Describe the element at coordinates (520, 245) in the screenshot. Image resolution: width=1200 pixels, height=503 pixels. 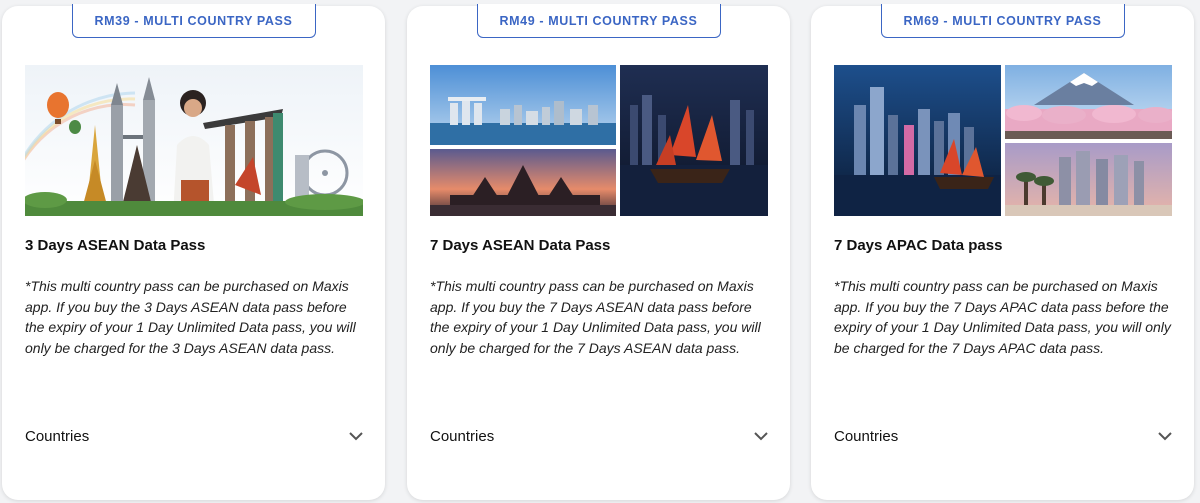
I see `pass-title: 7 Days ASEAN Data Pass` at that location.